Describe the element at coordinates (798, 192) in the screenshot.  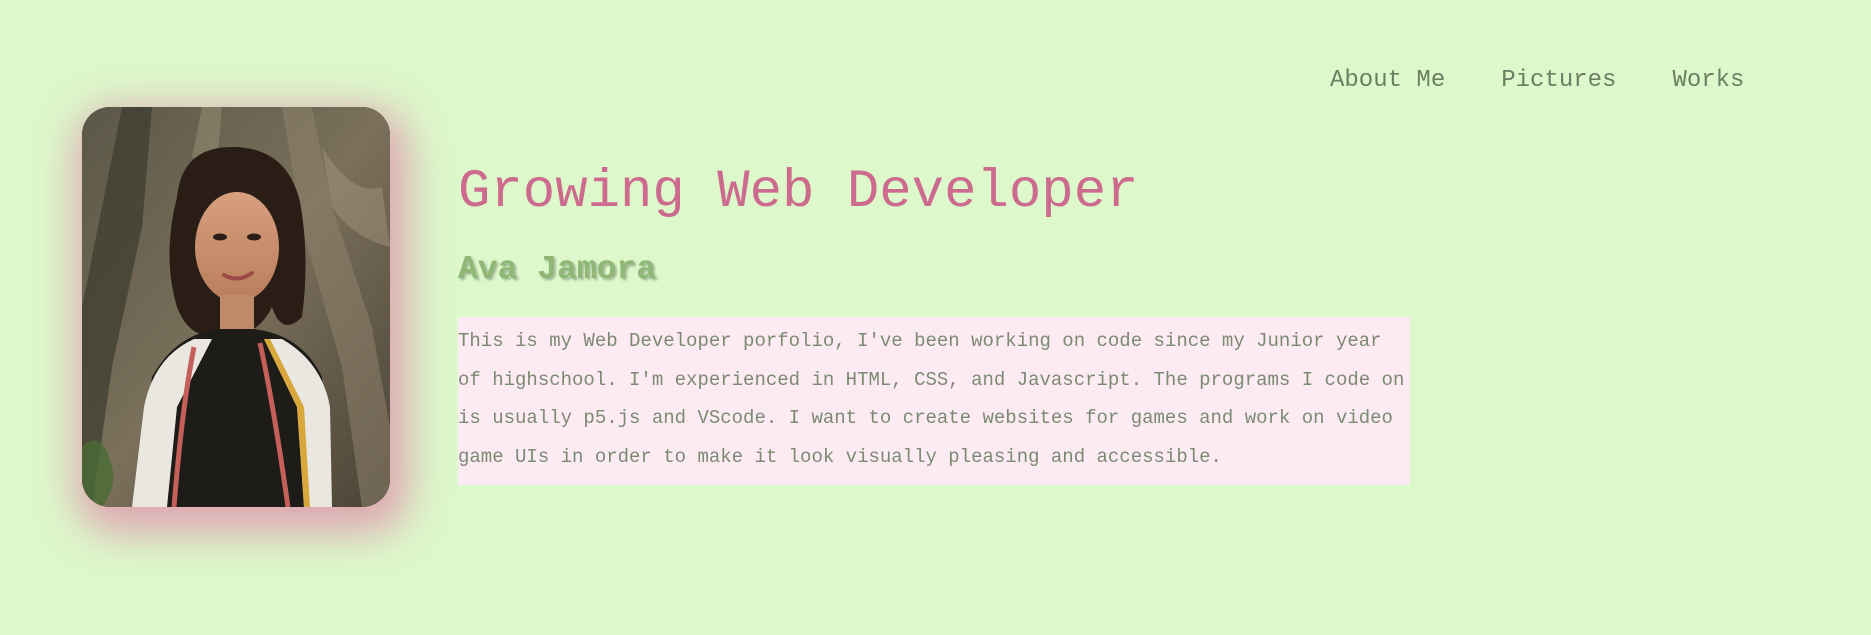
I see `page-title: Growing Web Developer` at that location.